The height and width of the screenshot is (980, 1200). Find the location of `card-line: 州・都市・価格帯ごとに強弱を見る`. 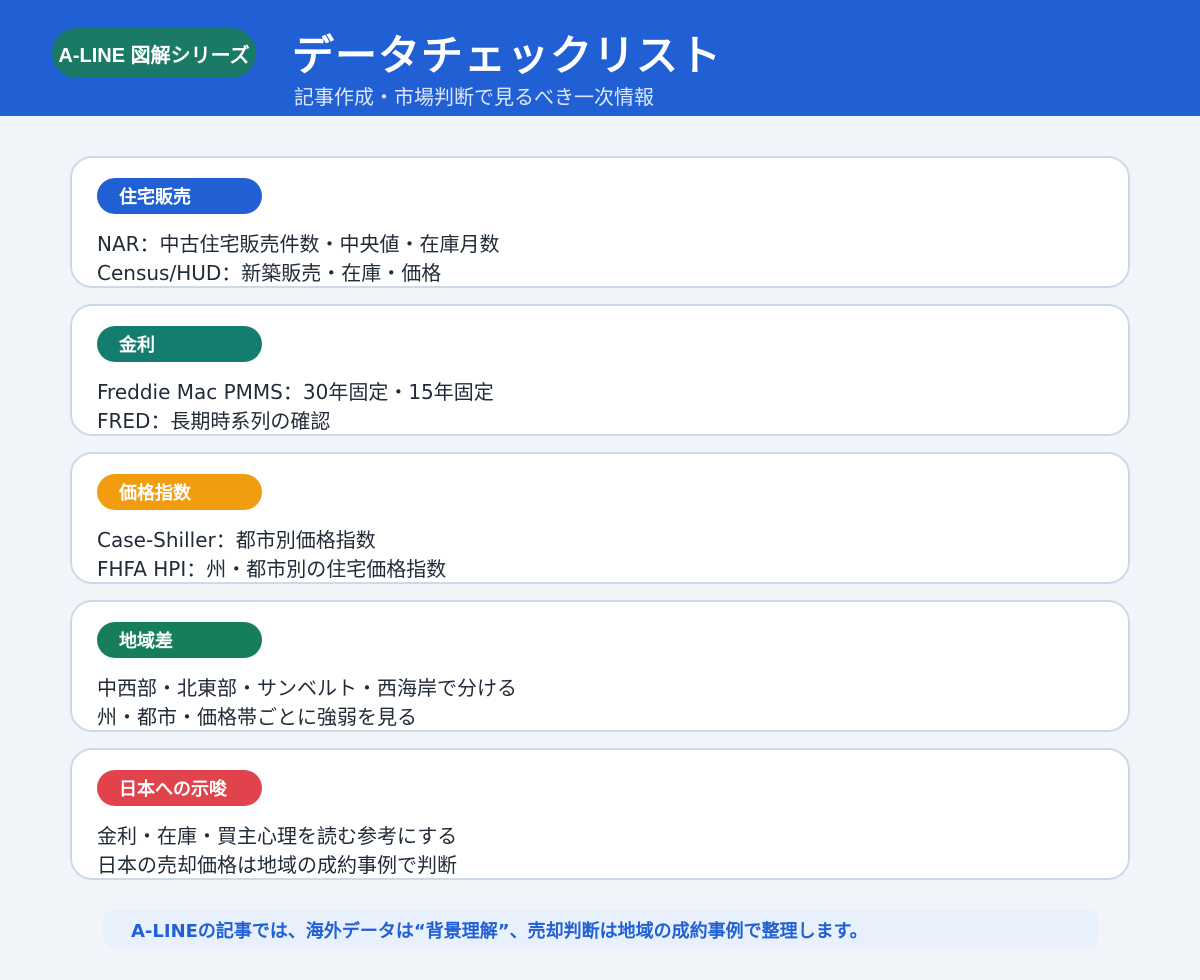

card-line: 州・都市・価格帯ごとに強弱を見る is located at coordinates (257, 717).